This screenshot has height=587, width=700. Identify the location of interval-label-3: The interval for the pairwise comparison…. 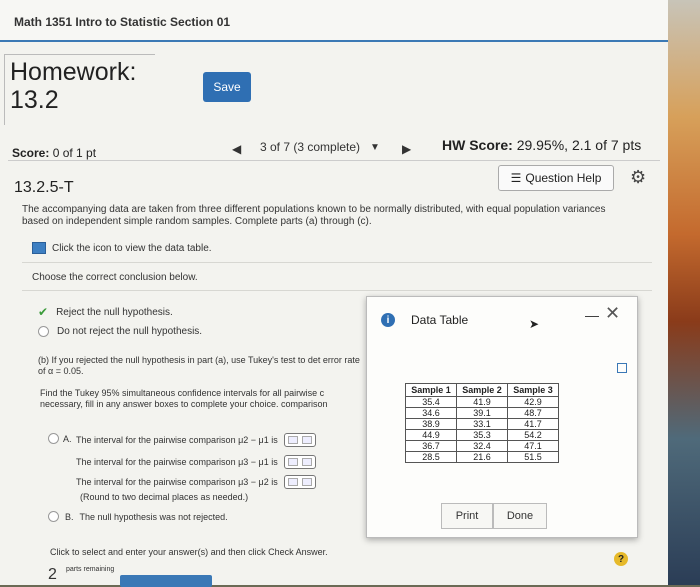
(177, 482).